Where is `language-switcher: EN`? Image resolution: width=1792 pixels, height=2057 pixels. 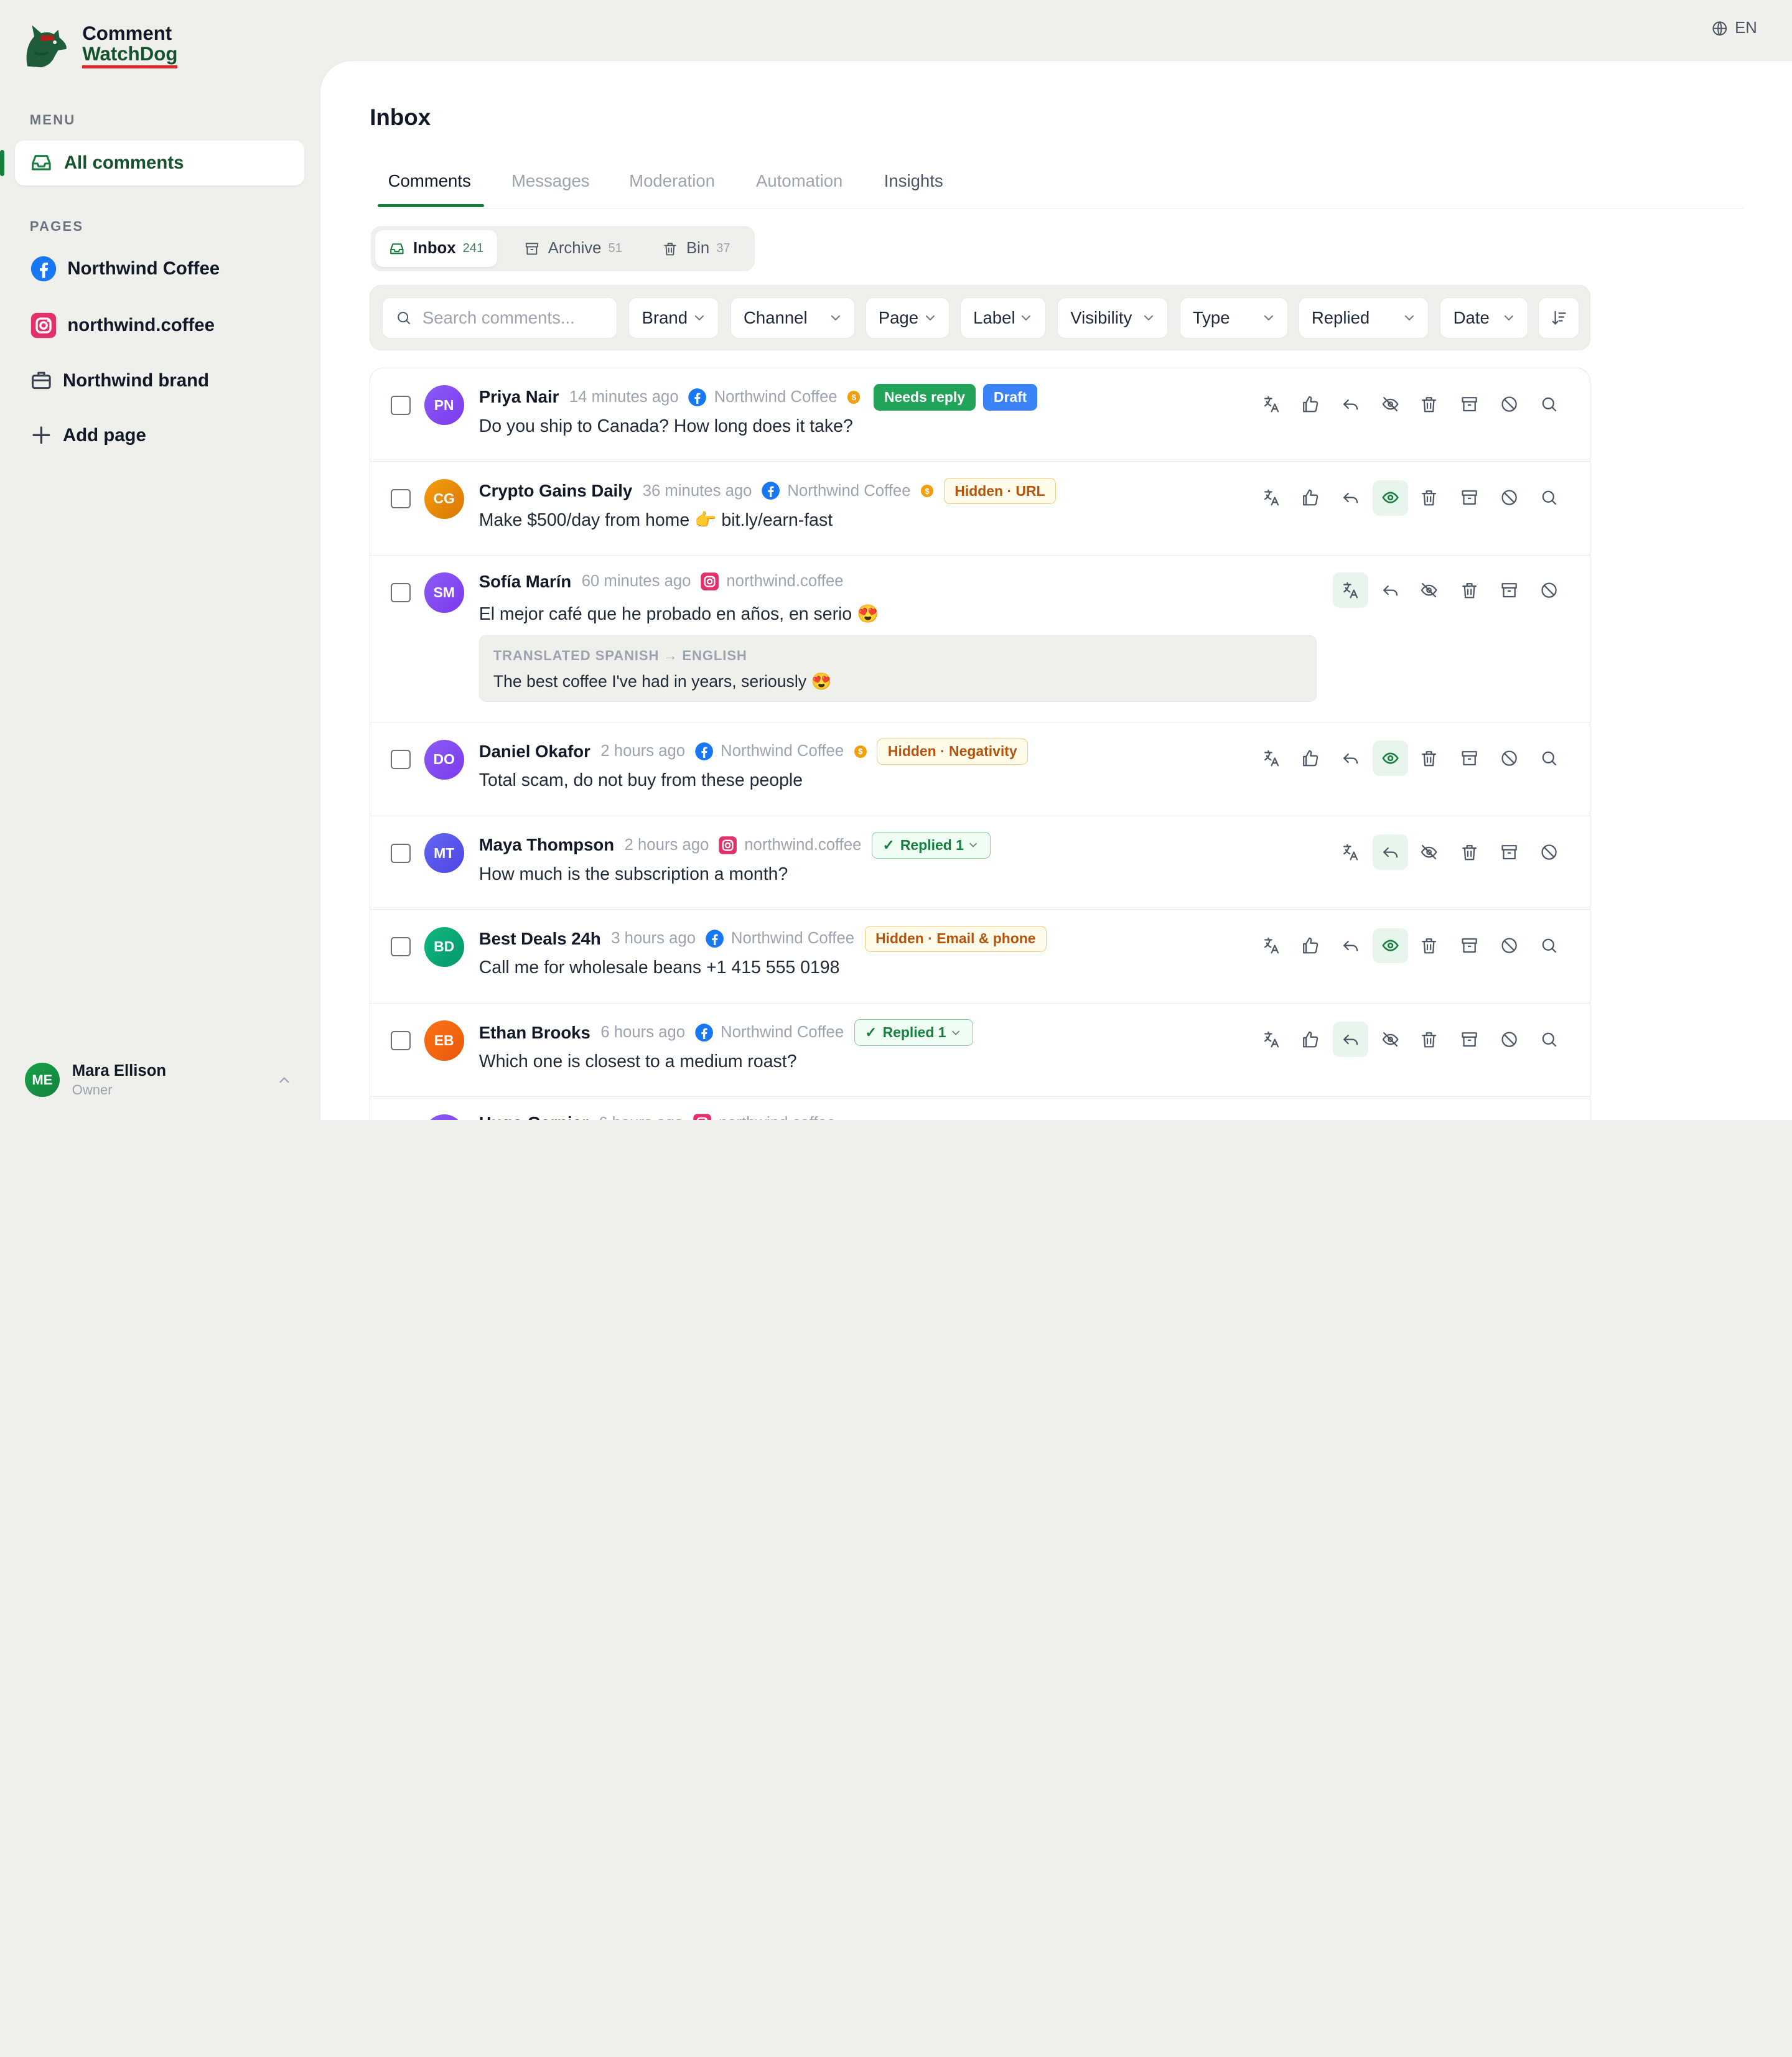
language-switcher: EN is located at coordinates (1734, 28).